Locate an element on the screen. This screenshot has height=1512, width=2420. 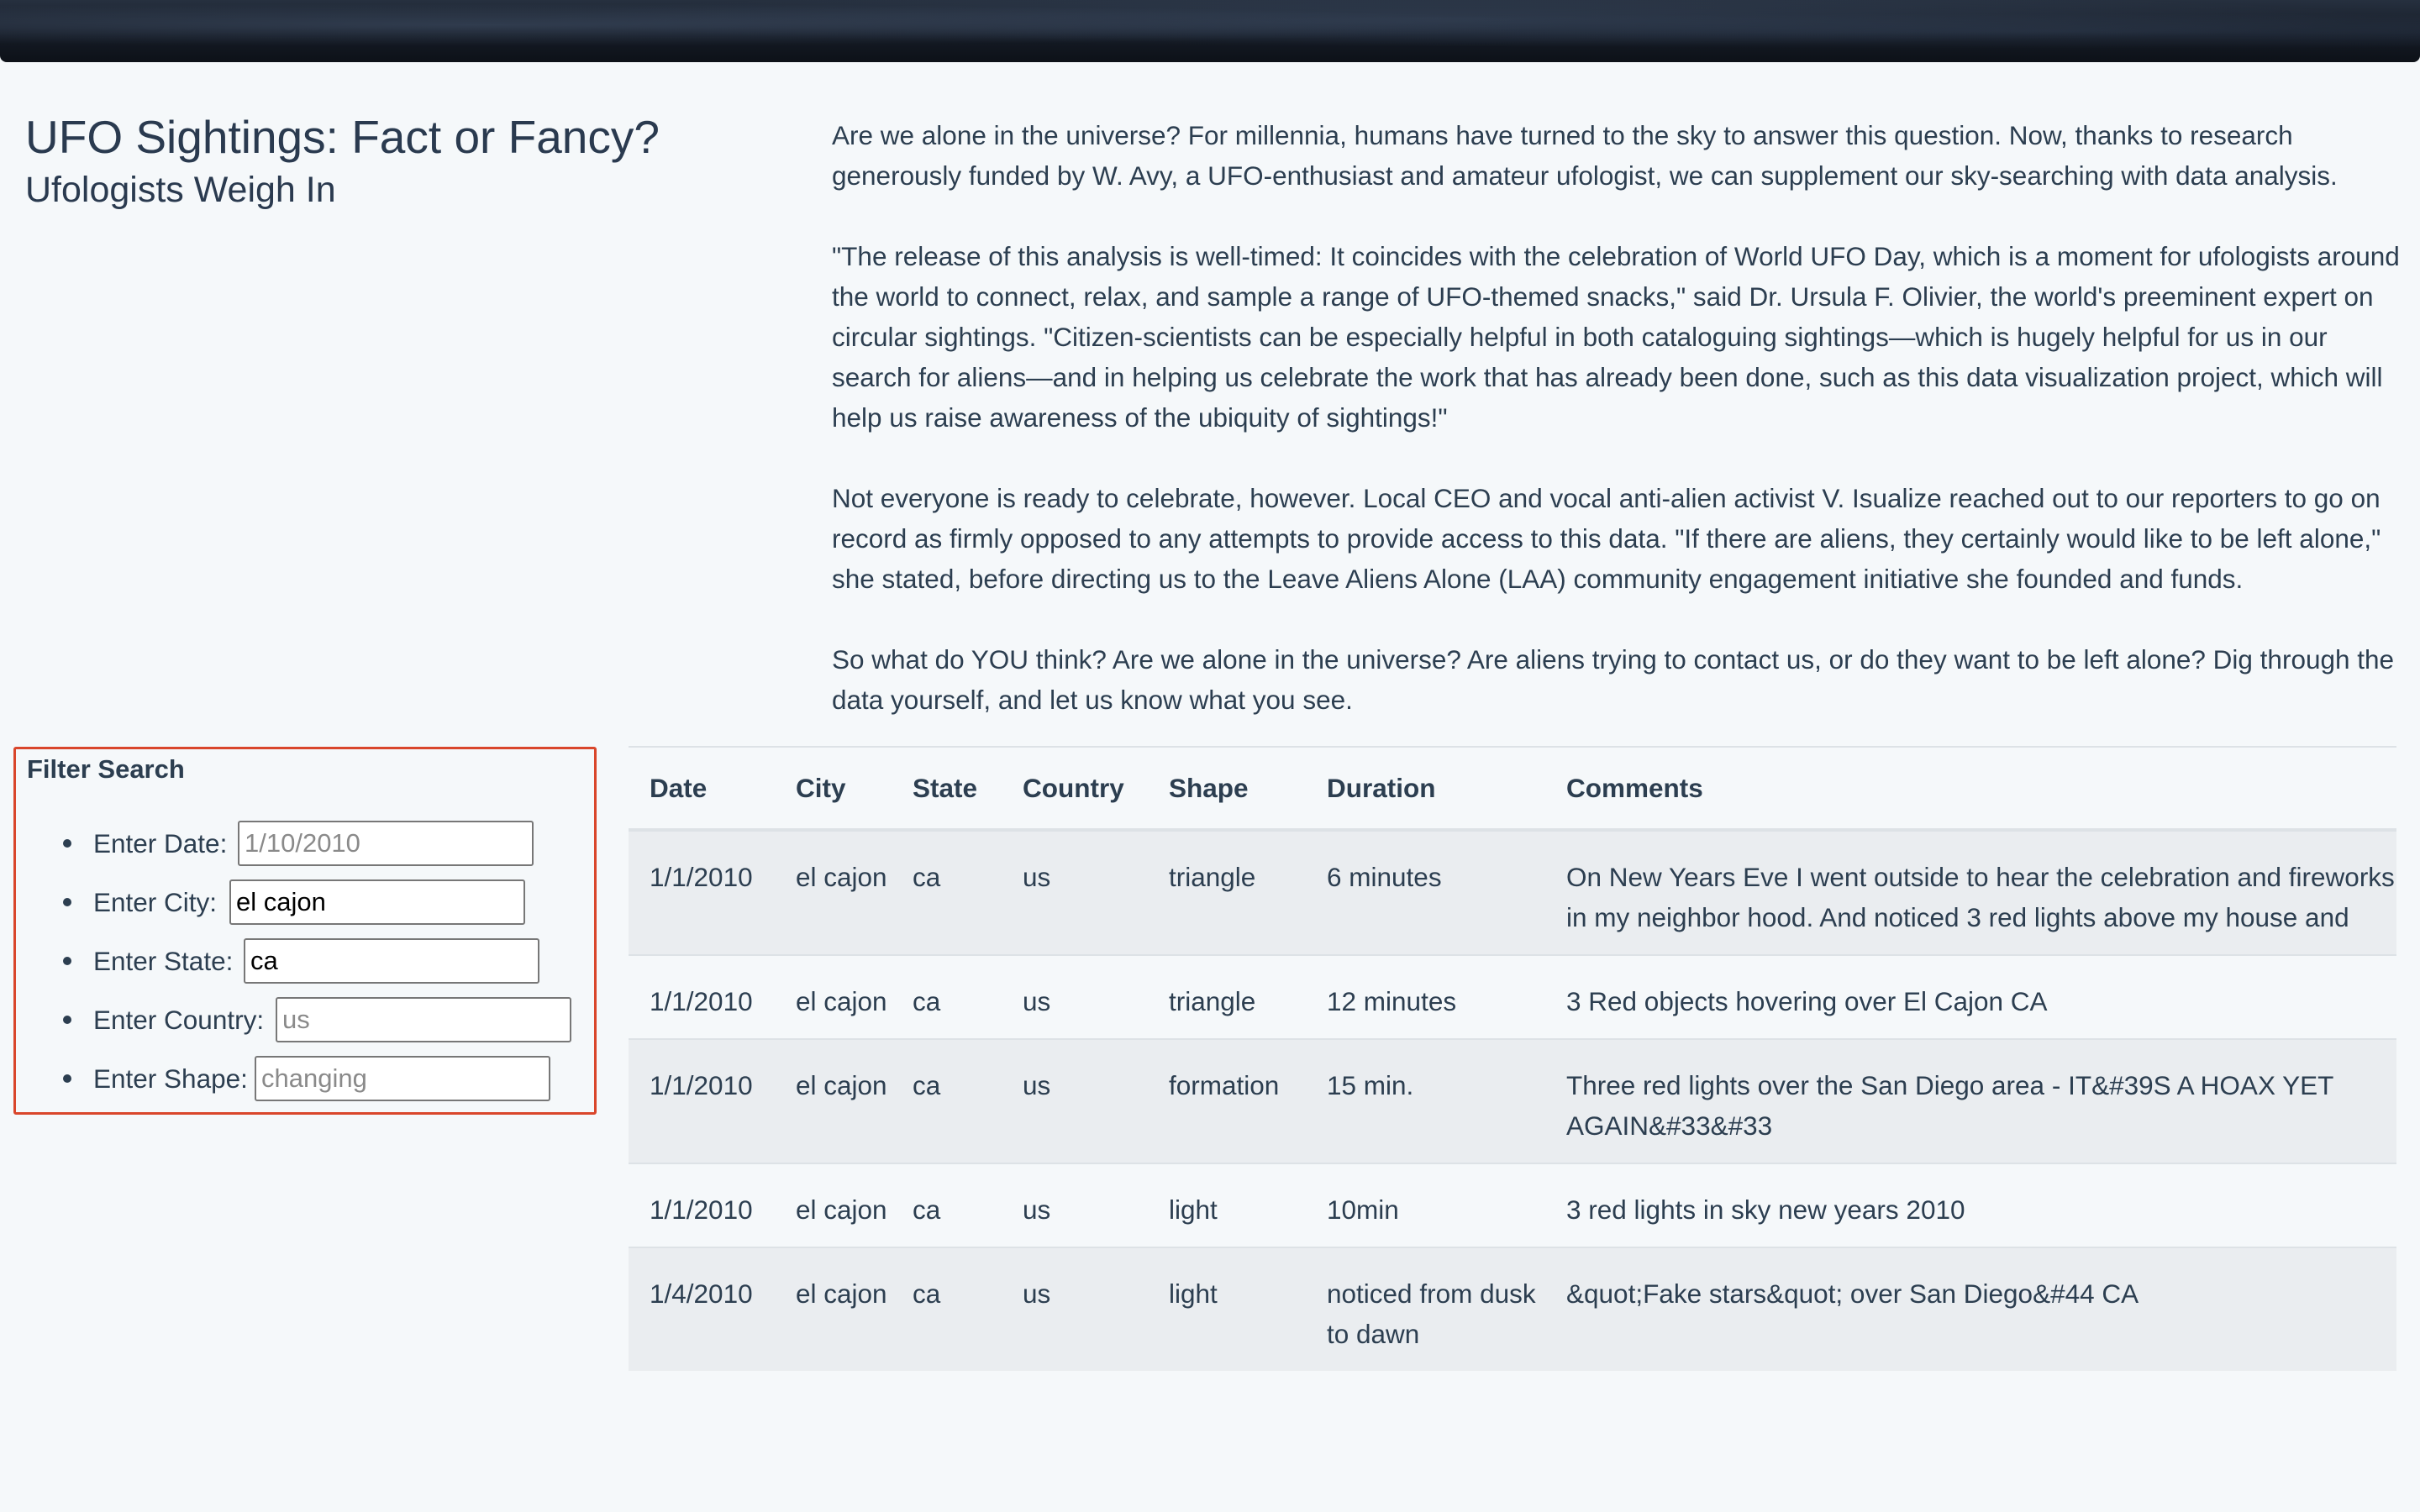
city-input is located at coordinates (377, 902).